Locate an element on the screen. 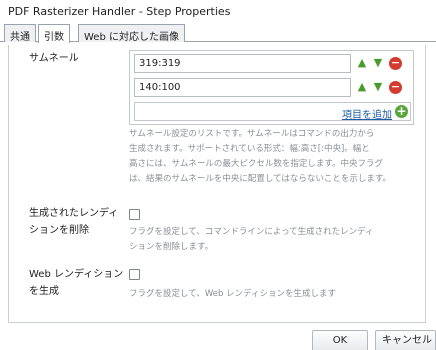 The height and width of the screenshot is (350, 436). label-line: ションを削除 is located at coordinates (59, 230).